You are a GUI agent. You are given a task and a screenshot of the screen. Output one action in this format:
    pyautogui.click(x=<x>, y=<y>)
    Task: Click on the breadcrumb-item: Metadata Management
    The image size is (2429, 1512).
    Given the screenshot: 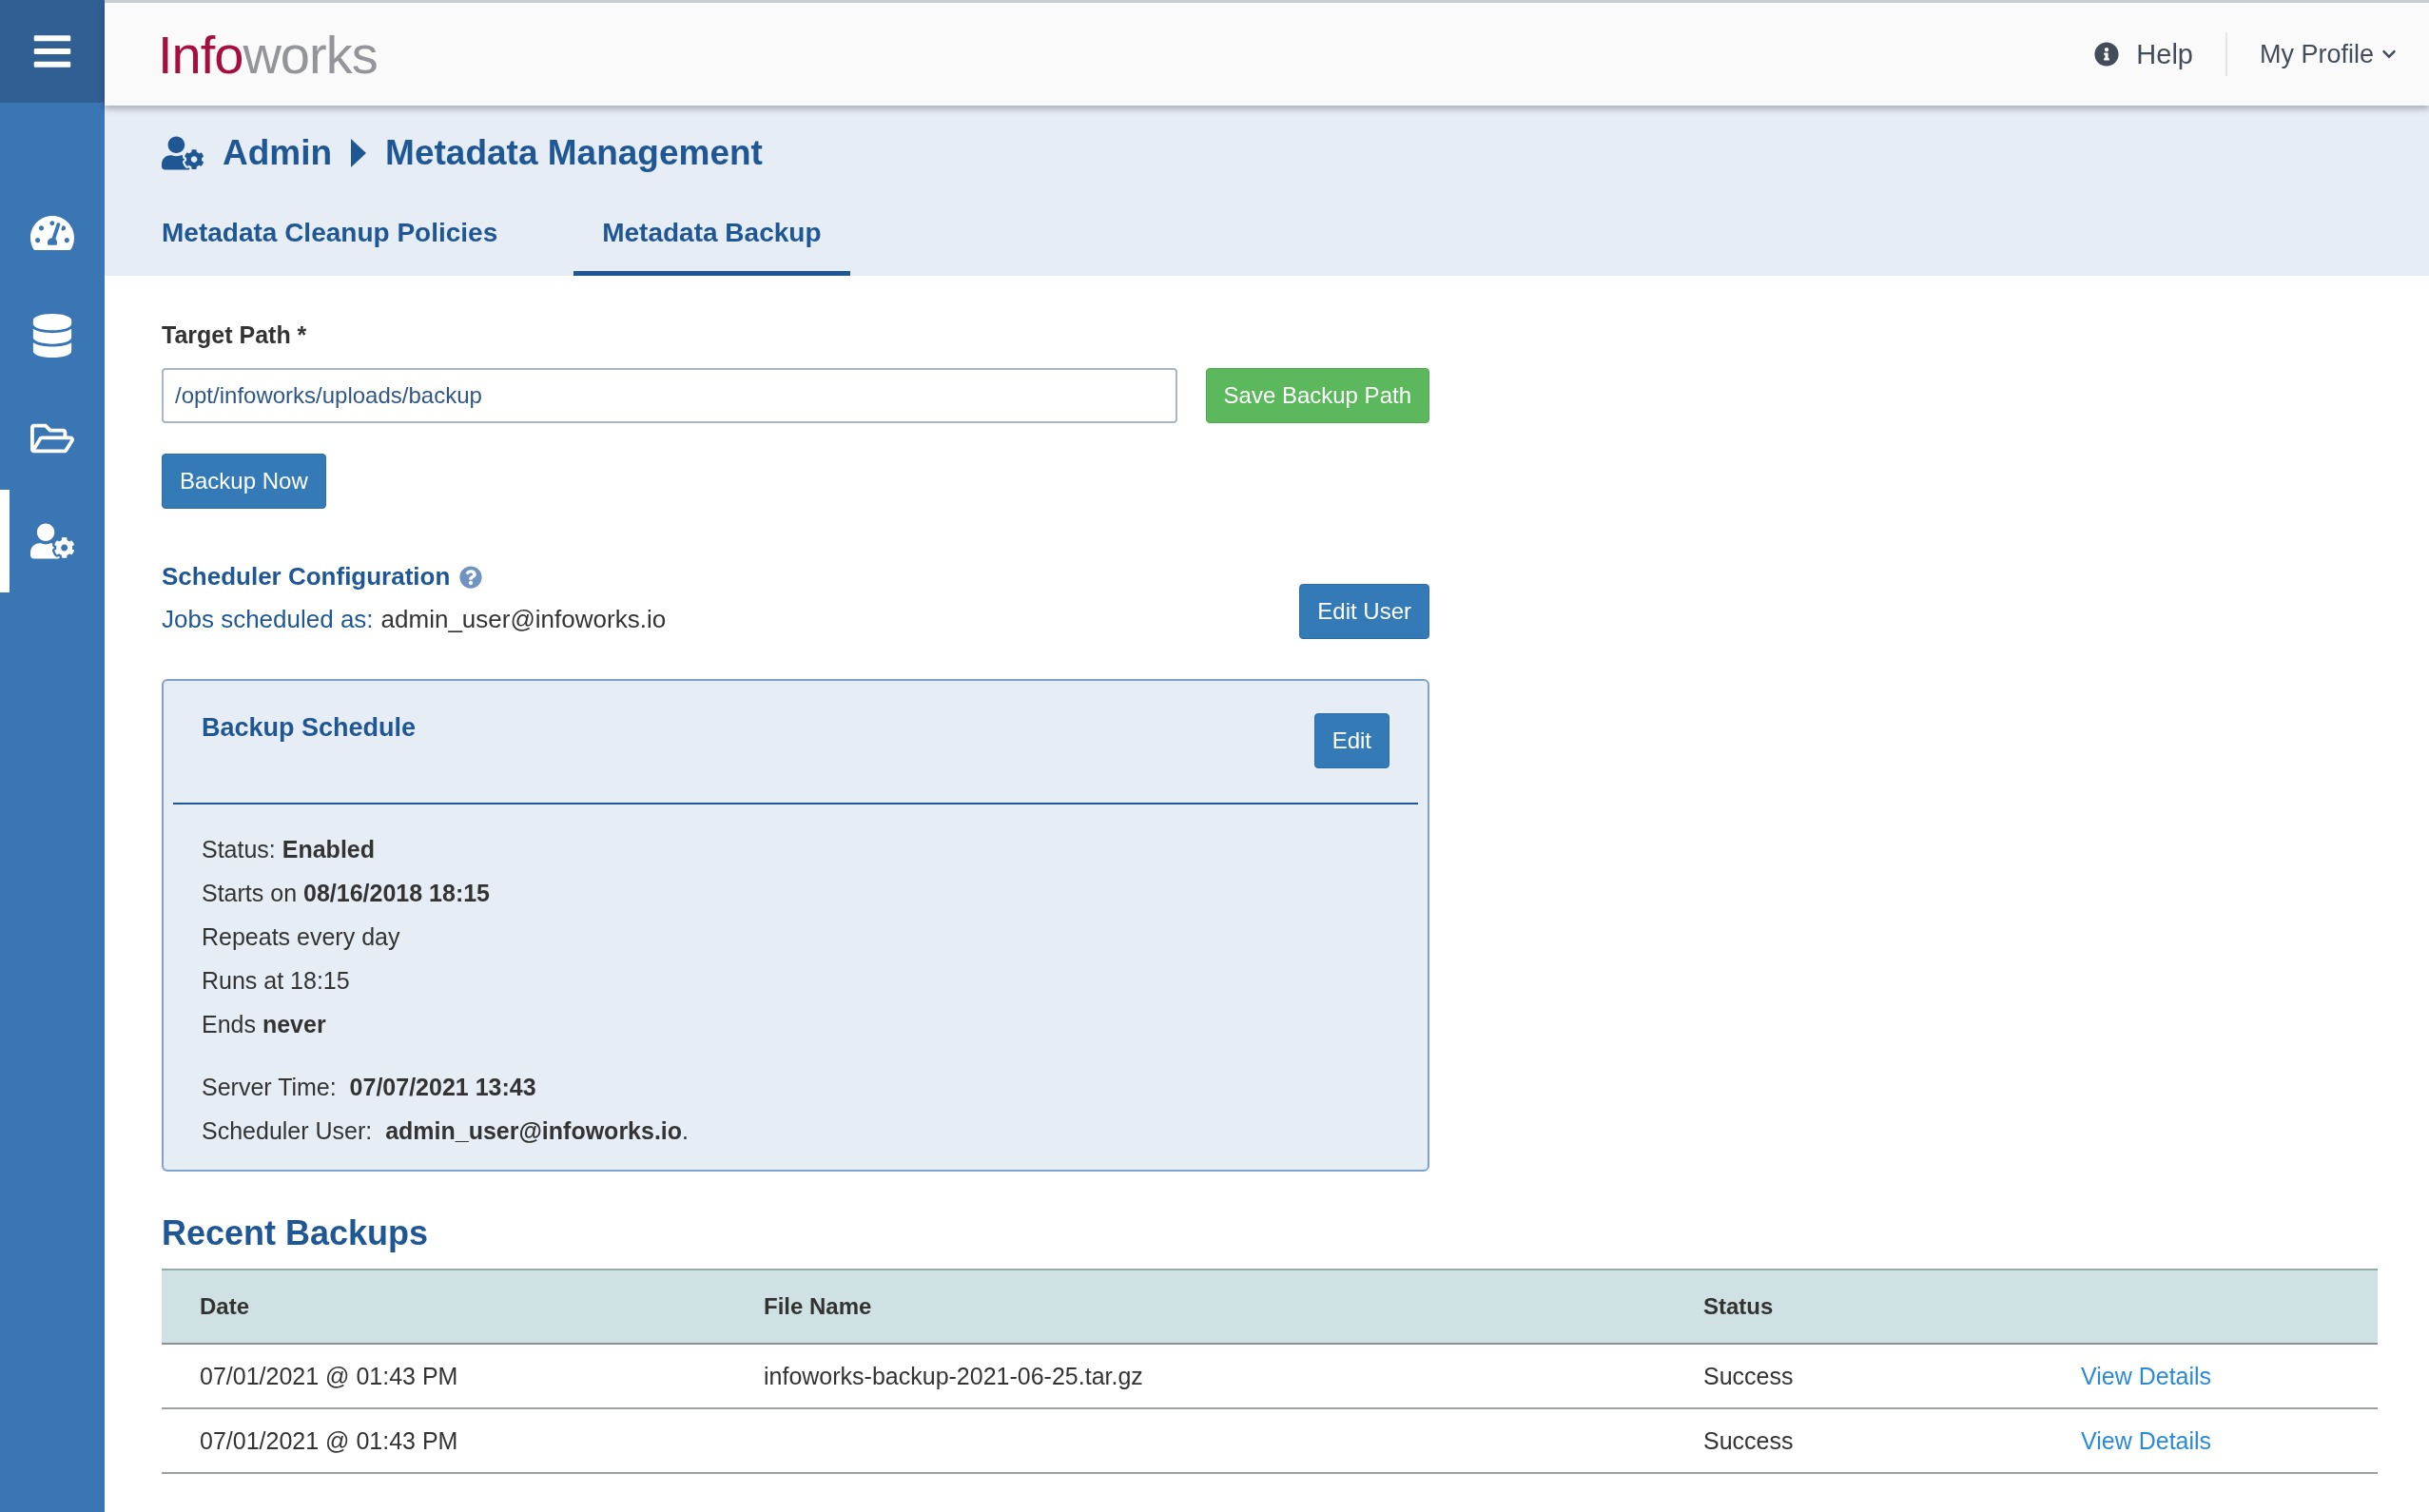 What is the action you would take?
    pyautogui.click(x=574, y=153)
    